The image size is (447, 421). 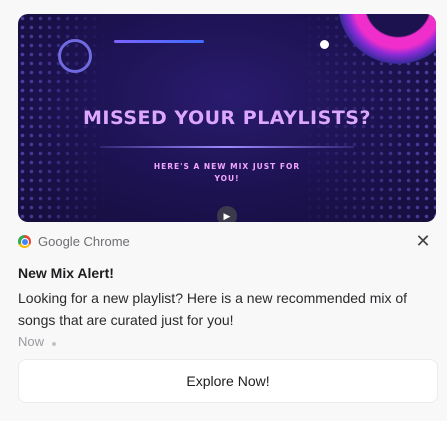 I want to click on source-app-name: Google Chrome, so click(x=84, y=241).